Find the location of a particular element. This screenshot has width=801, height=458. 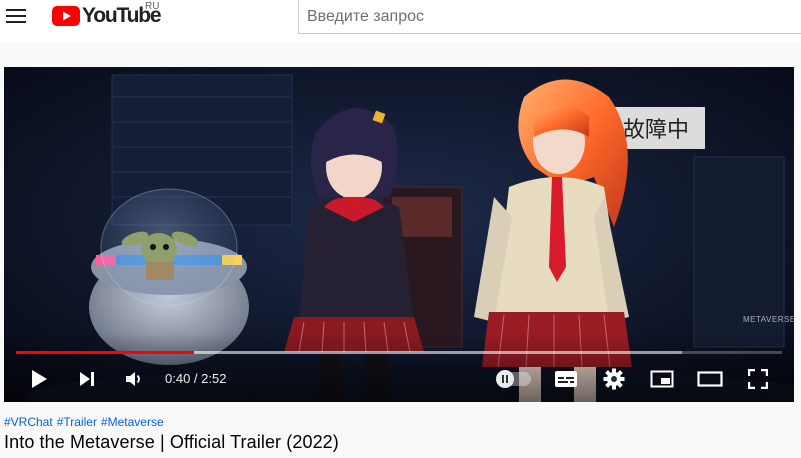

next-icon is located at coordinates (87, 379).